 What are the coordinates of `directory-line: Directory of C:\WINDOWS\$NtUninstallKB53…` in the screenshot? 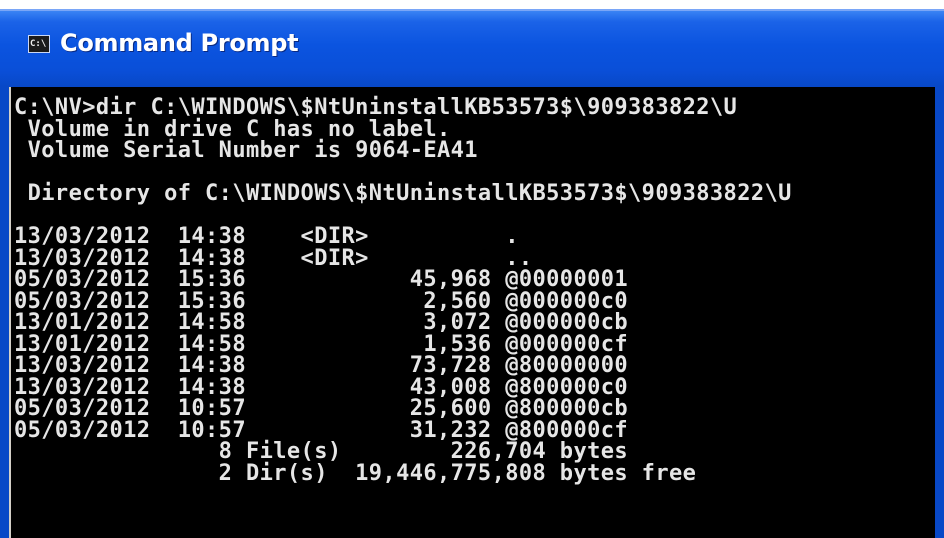 It's located at (403, 193).